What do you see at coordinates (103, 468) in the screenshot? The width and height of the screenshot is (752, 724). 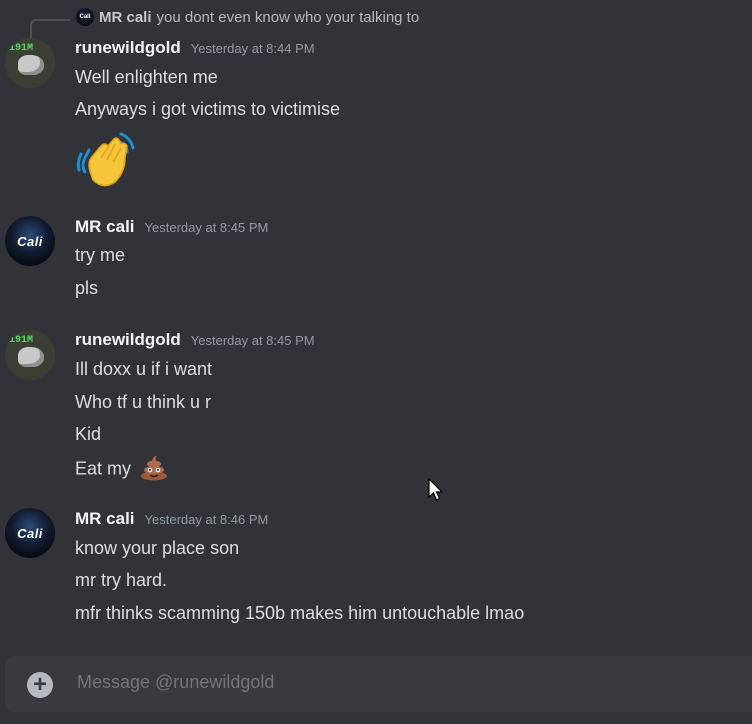 I see `message-text: Eat my` at bounding box center [103, 468].